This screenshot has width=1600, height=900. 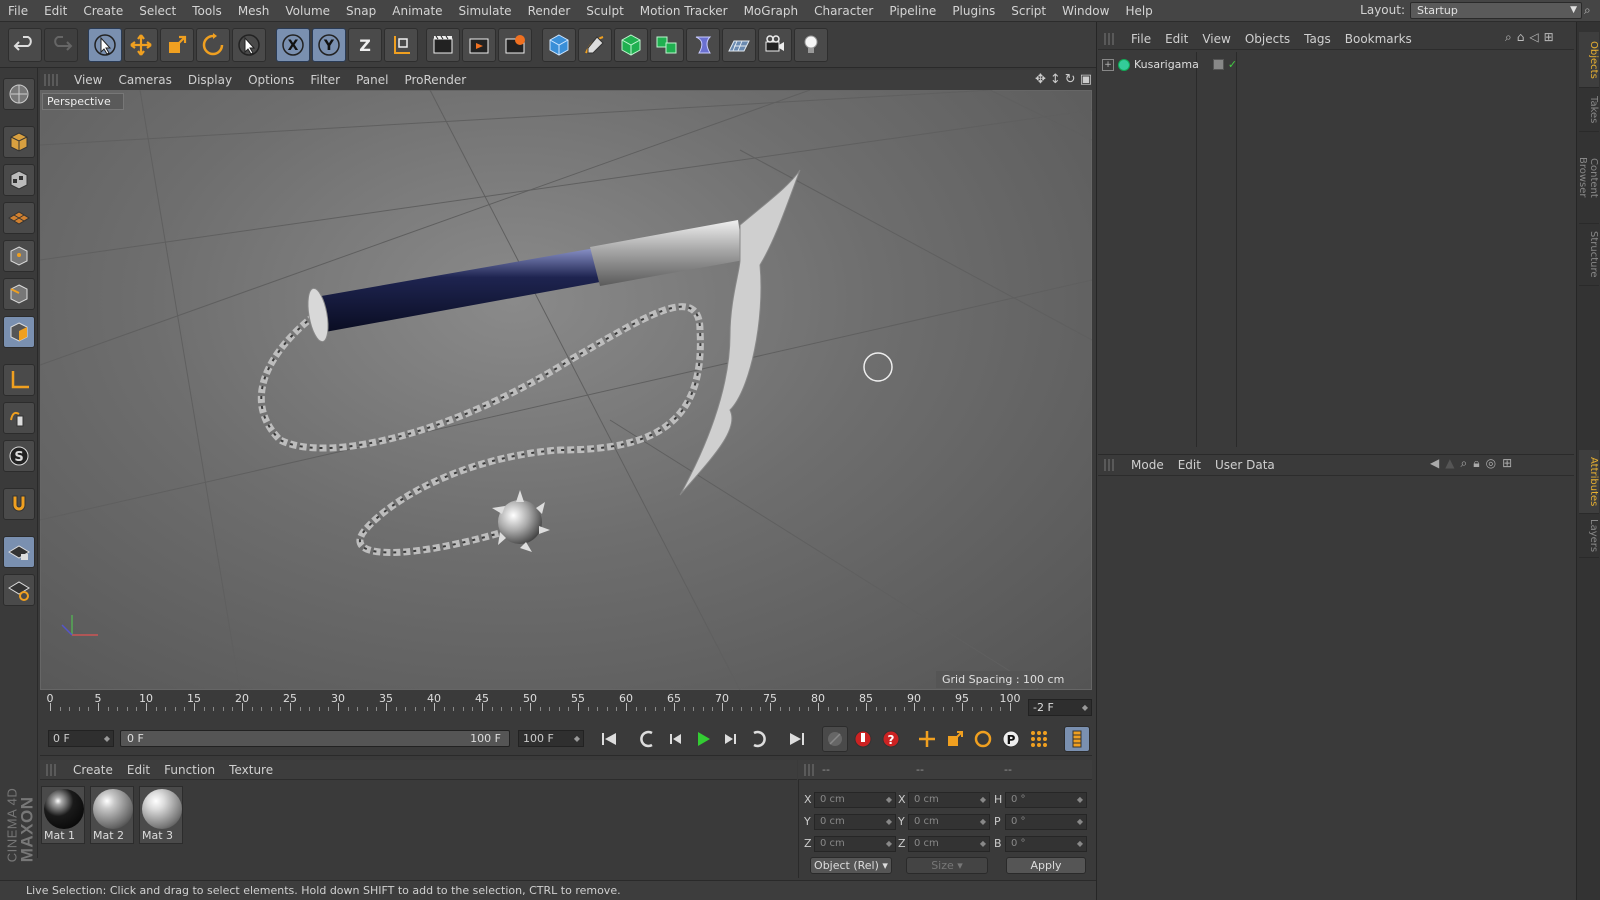 What do you see at coordinates (1589, 255) in the screenshot?
I see `tab-structure: Structure` at bounding box center [1589, 255].